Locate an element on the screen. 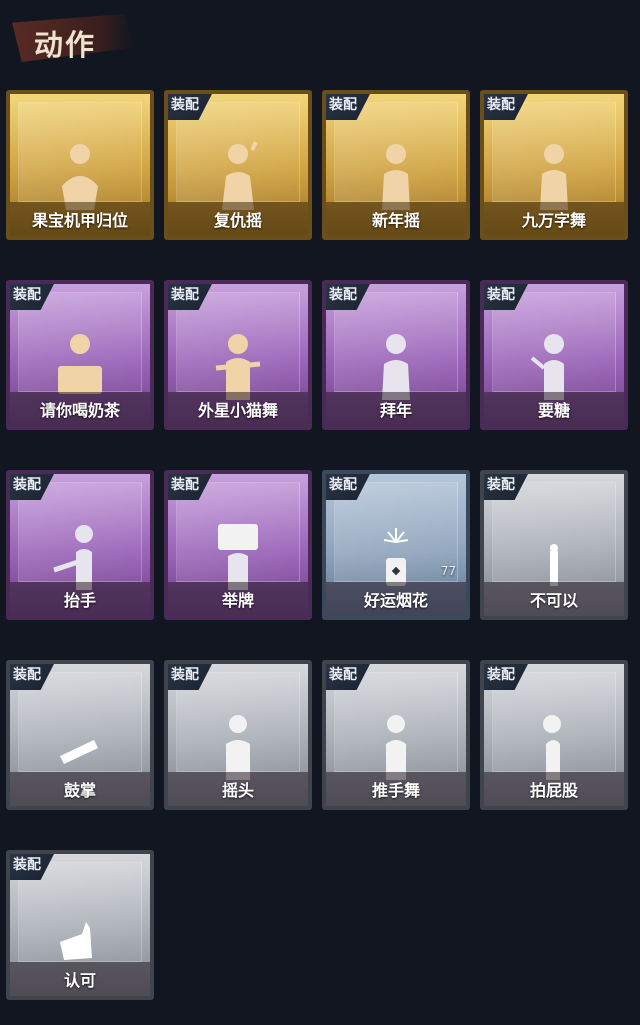  emote-name: 外星小猫舞 is located at coordinates (237, 410).